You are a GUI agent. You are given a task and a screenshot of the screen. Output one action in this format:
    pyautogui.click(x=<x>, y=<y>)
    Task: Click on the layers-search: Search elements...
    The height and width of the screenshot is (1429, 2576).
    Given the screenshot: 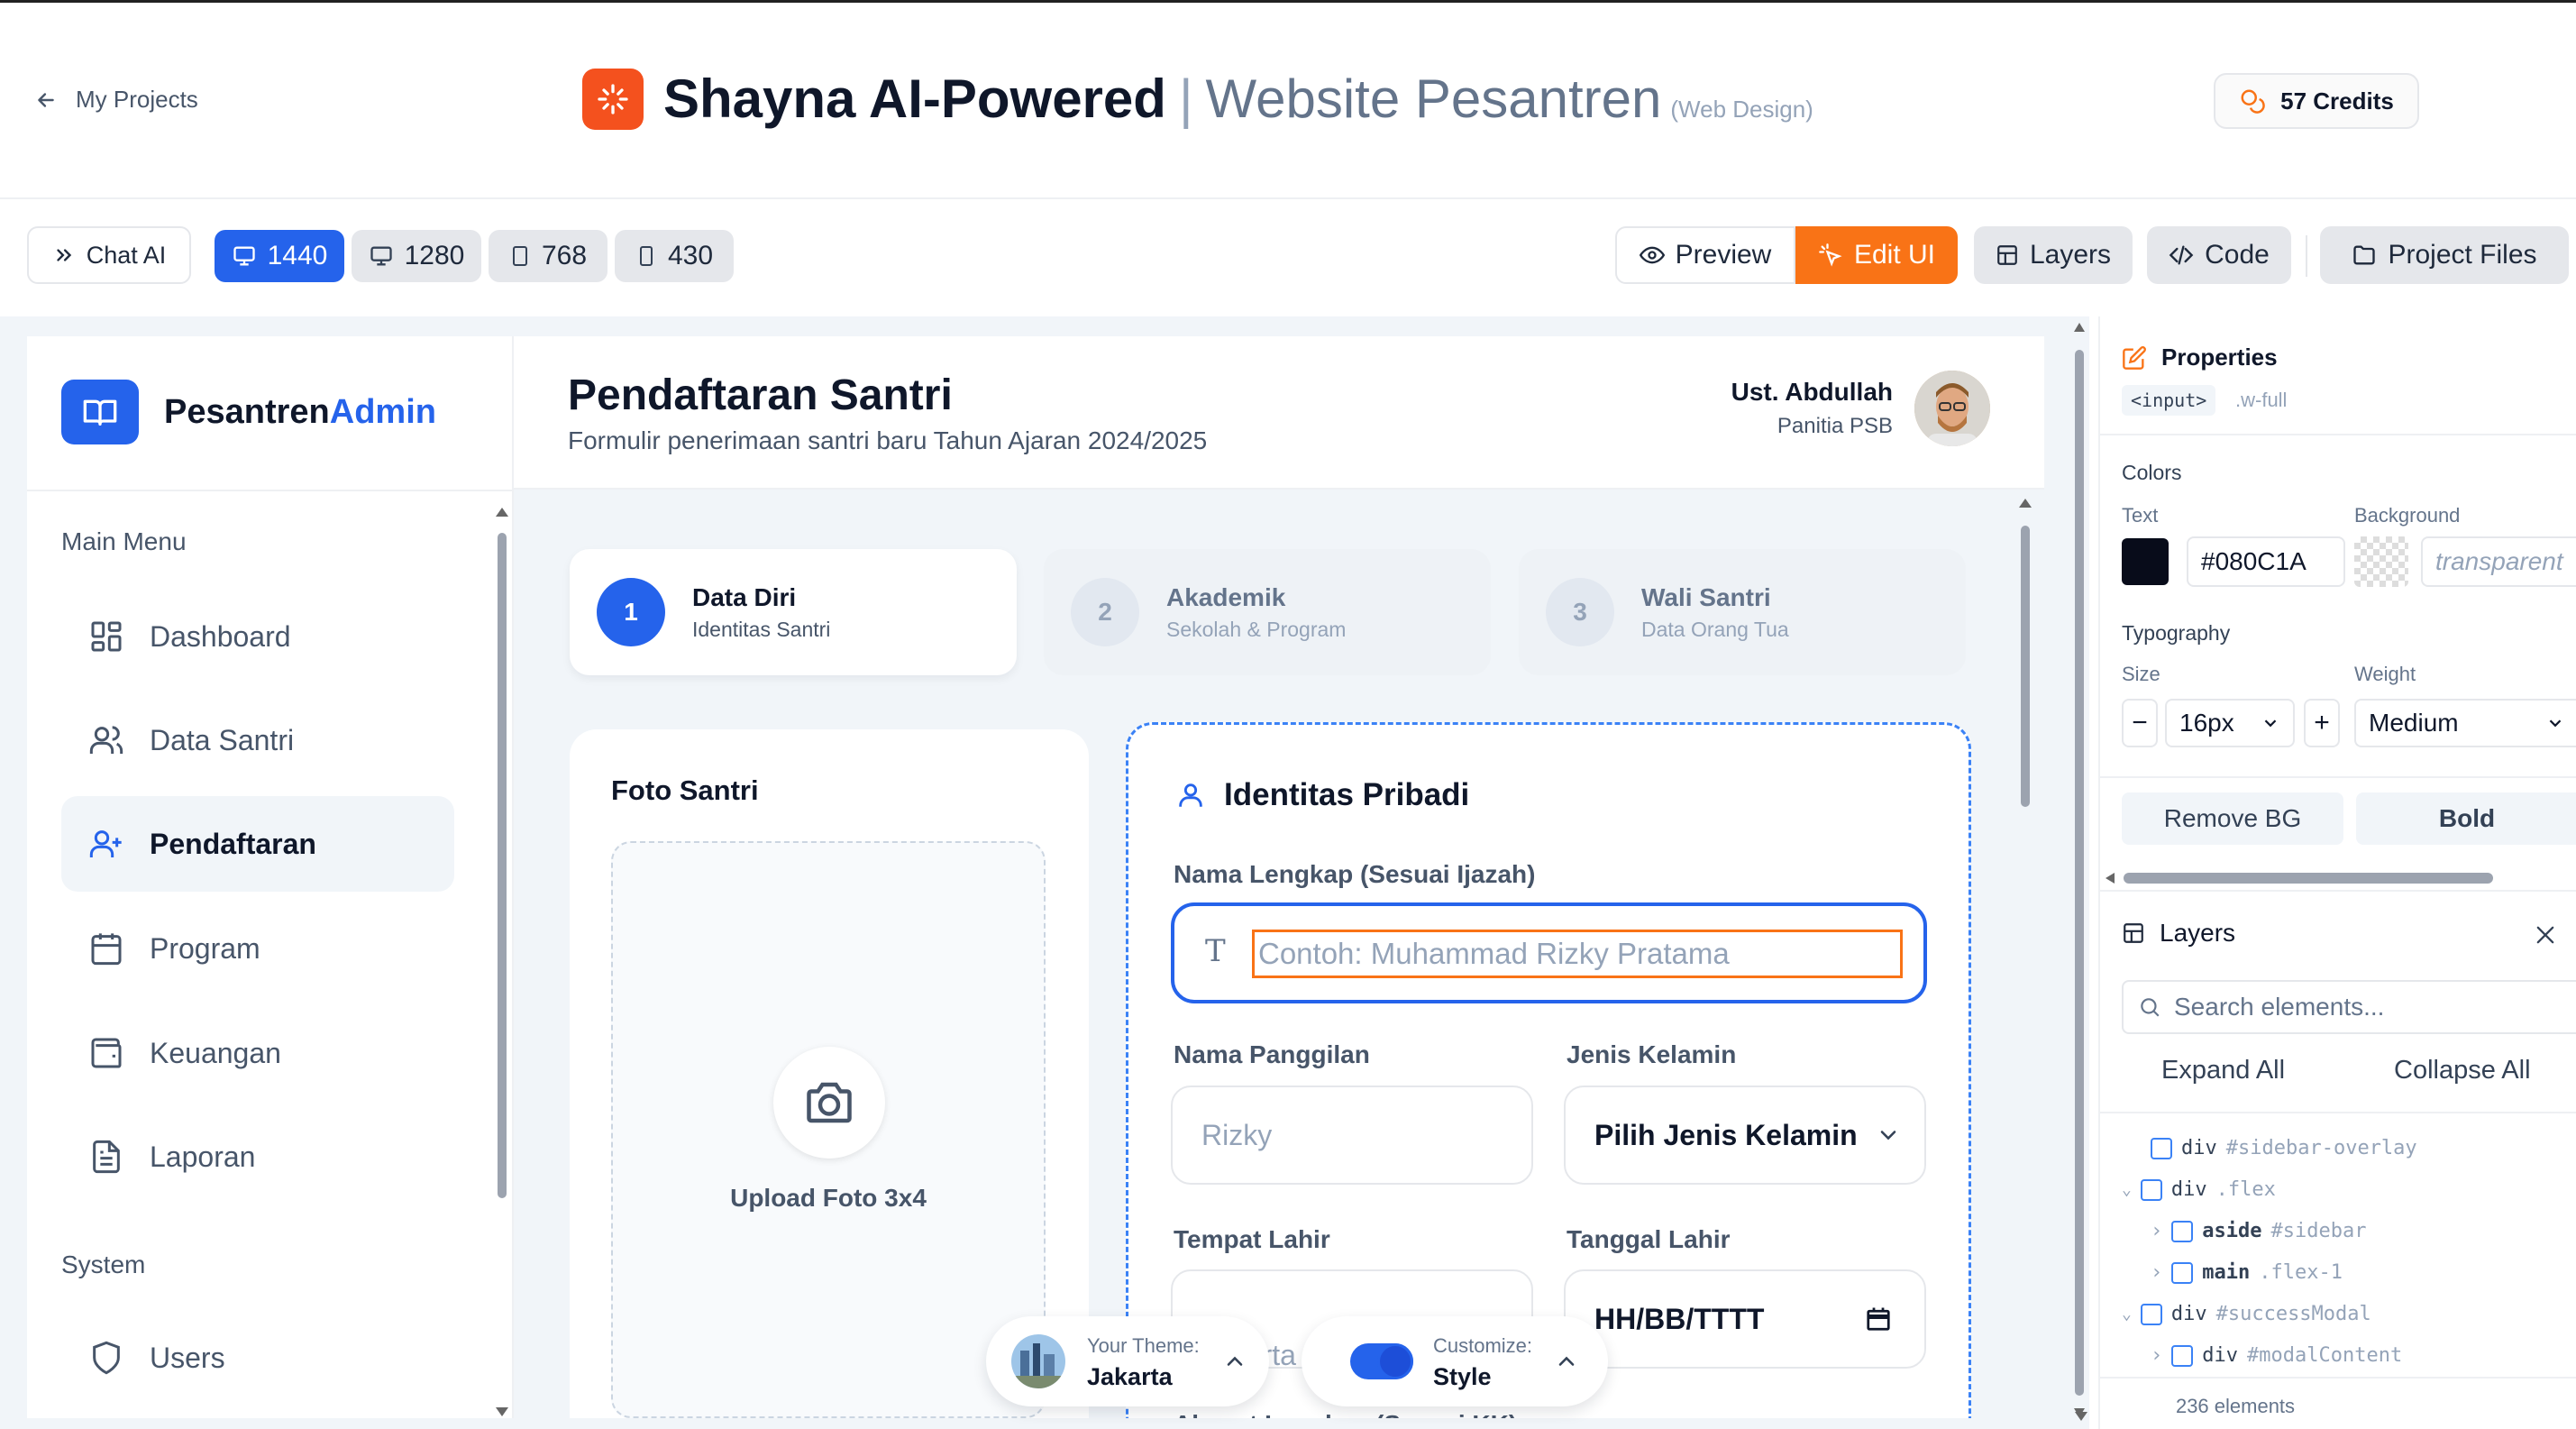 What is the action you would take?
    pyautogui.click(x=2349, y=1007)
    